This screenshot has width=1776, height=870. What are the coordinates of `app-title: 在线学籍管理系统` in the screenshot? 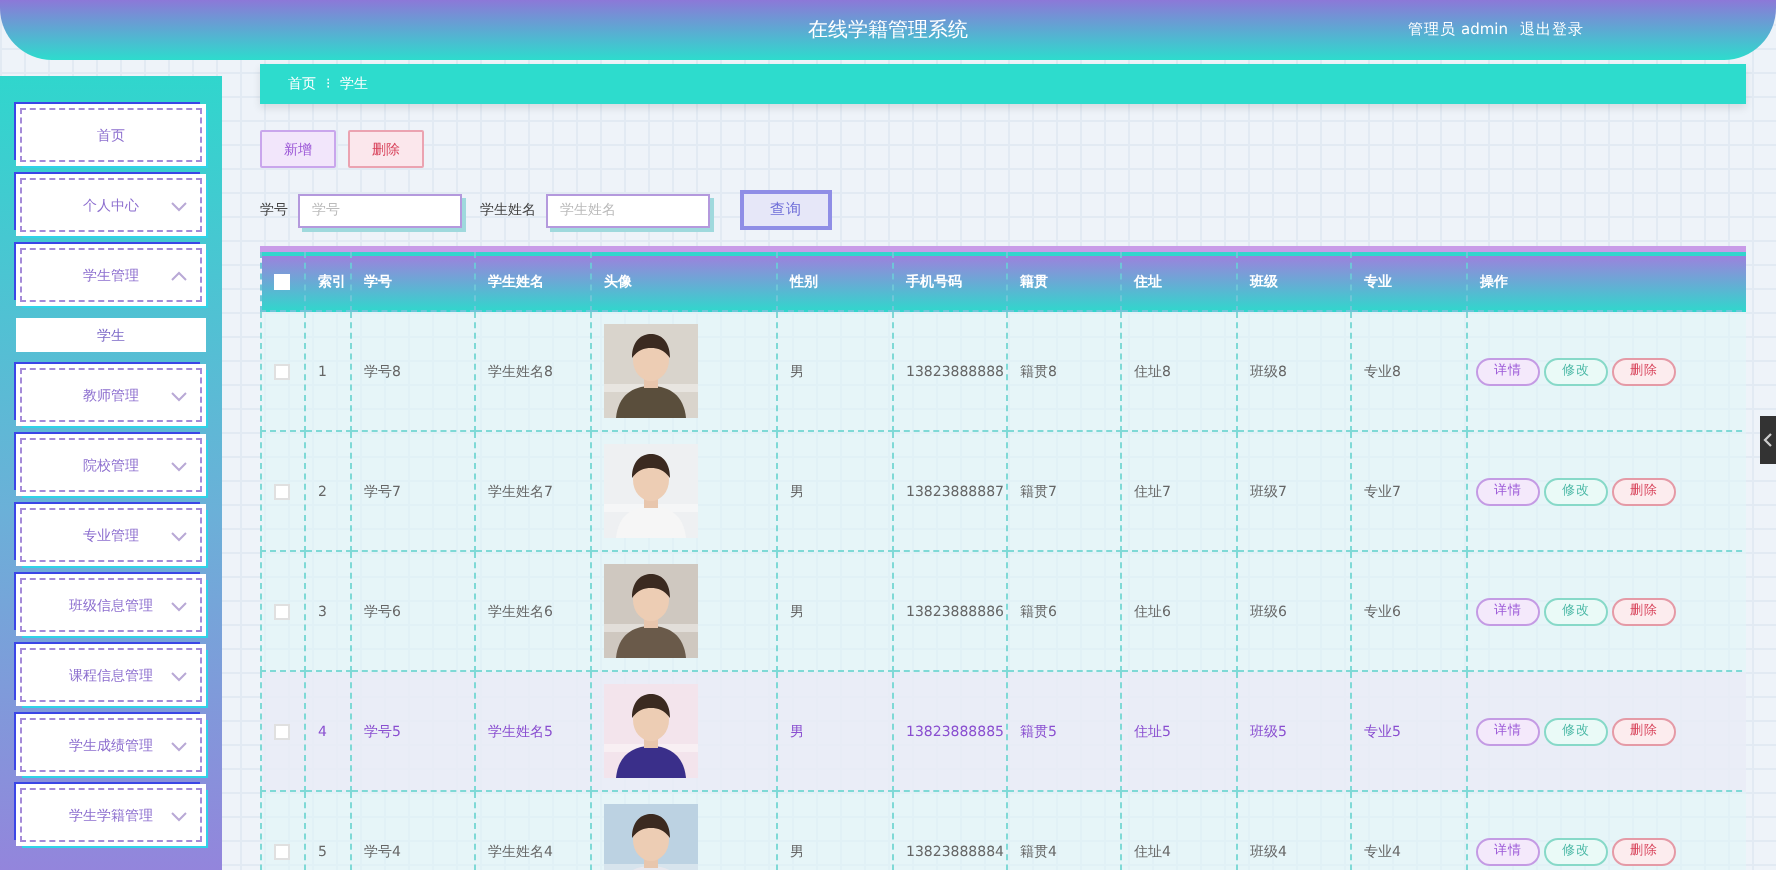 It's located at (888, 30).